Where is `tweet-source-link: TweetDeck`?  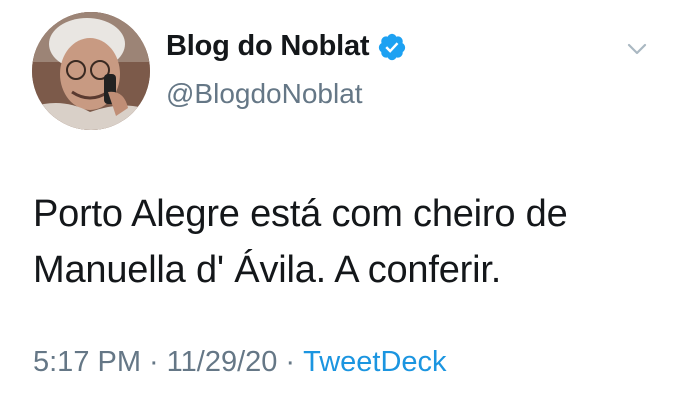 tweet-source-link: TweetDeck is located at coordinates (374, 362).